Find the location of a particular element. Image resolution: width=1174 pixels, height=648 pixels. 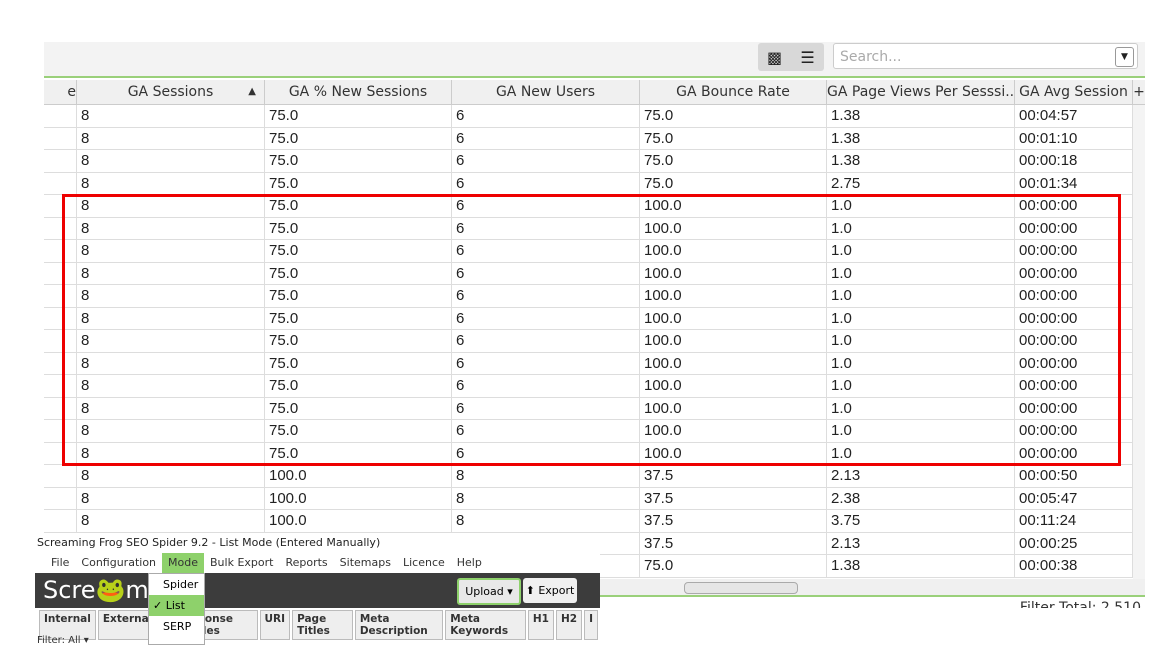

mode-dropdown: Spider ✓ List SERP is located at coordinates (176, 609).